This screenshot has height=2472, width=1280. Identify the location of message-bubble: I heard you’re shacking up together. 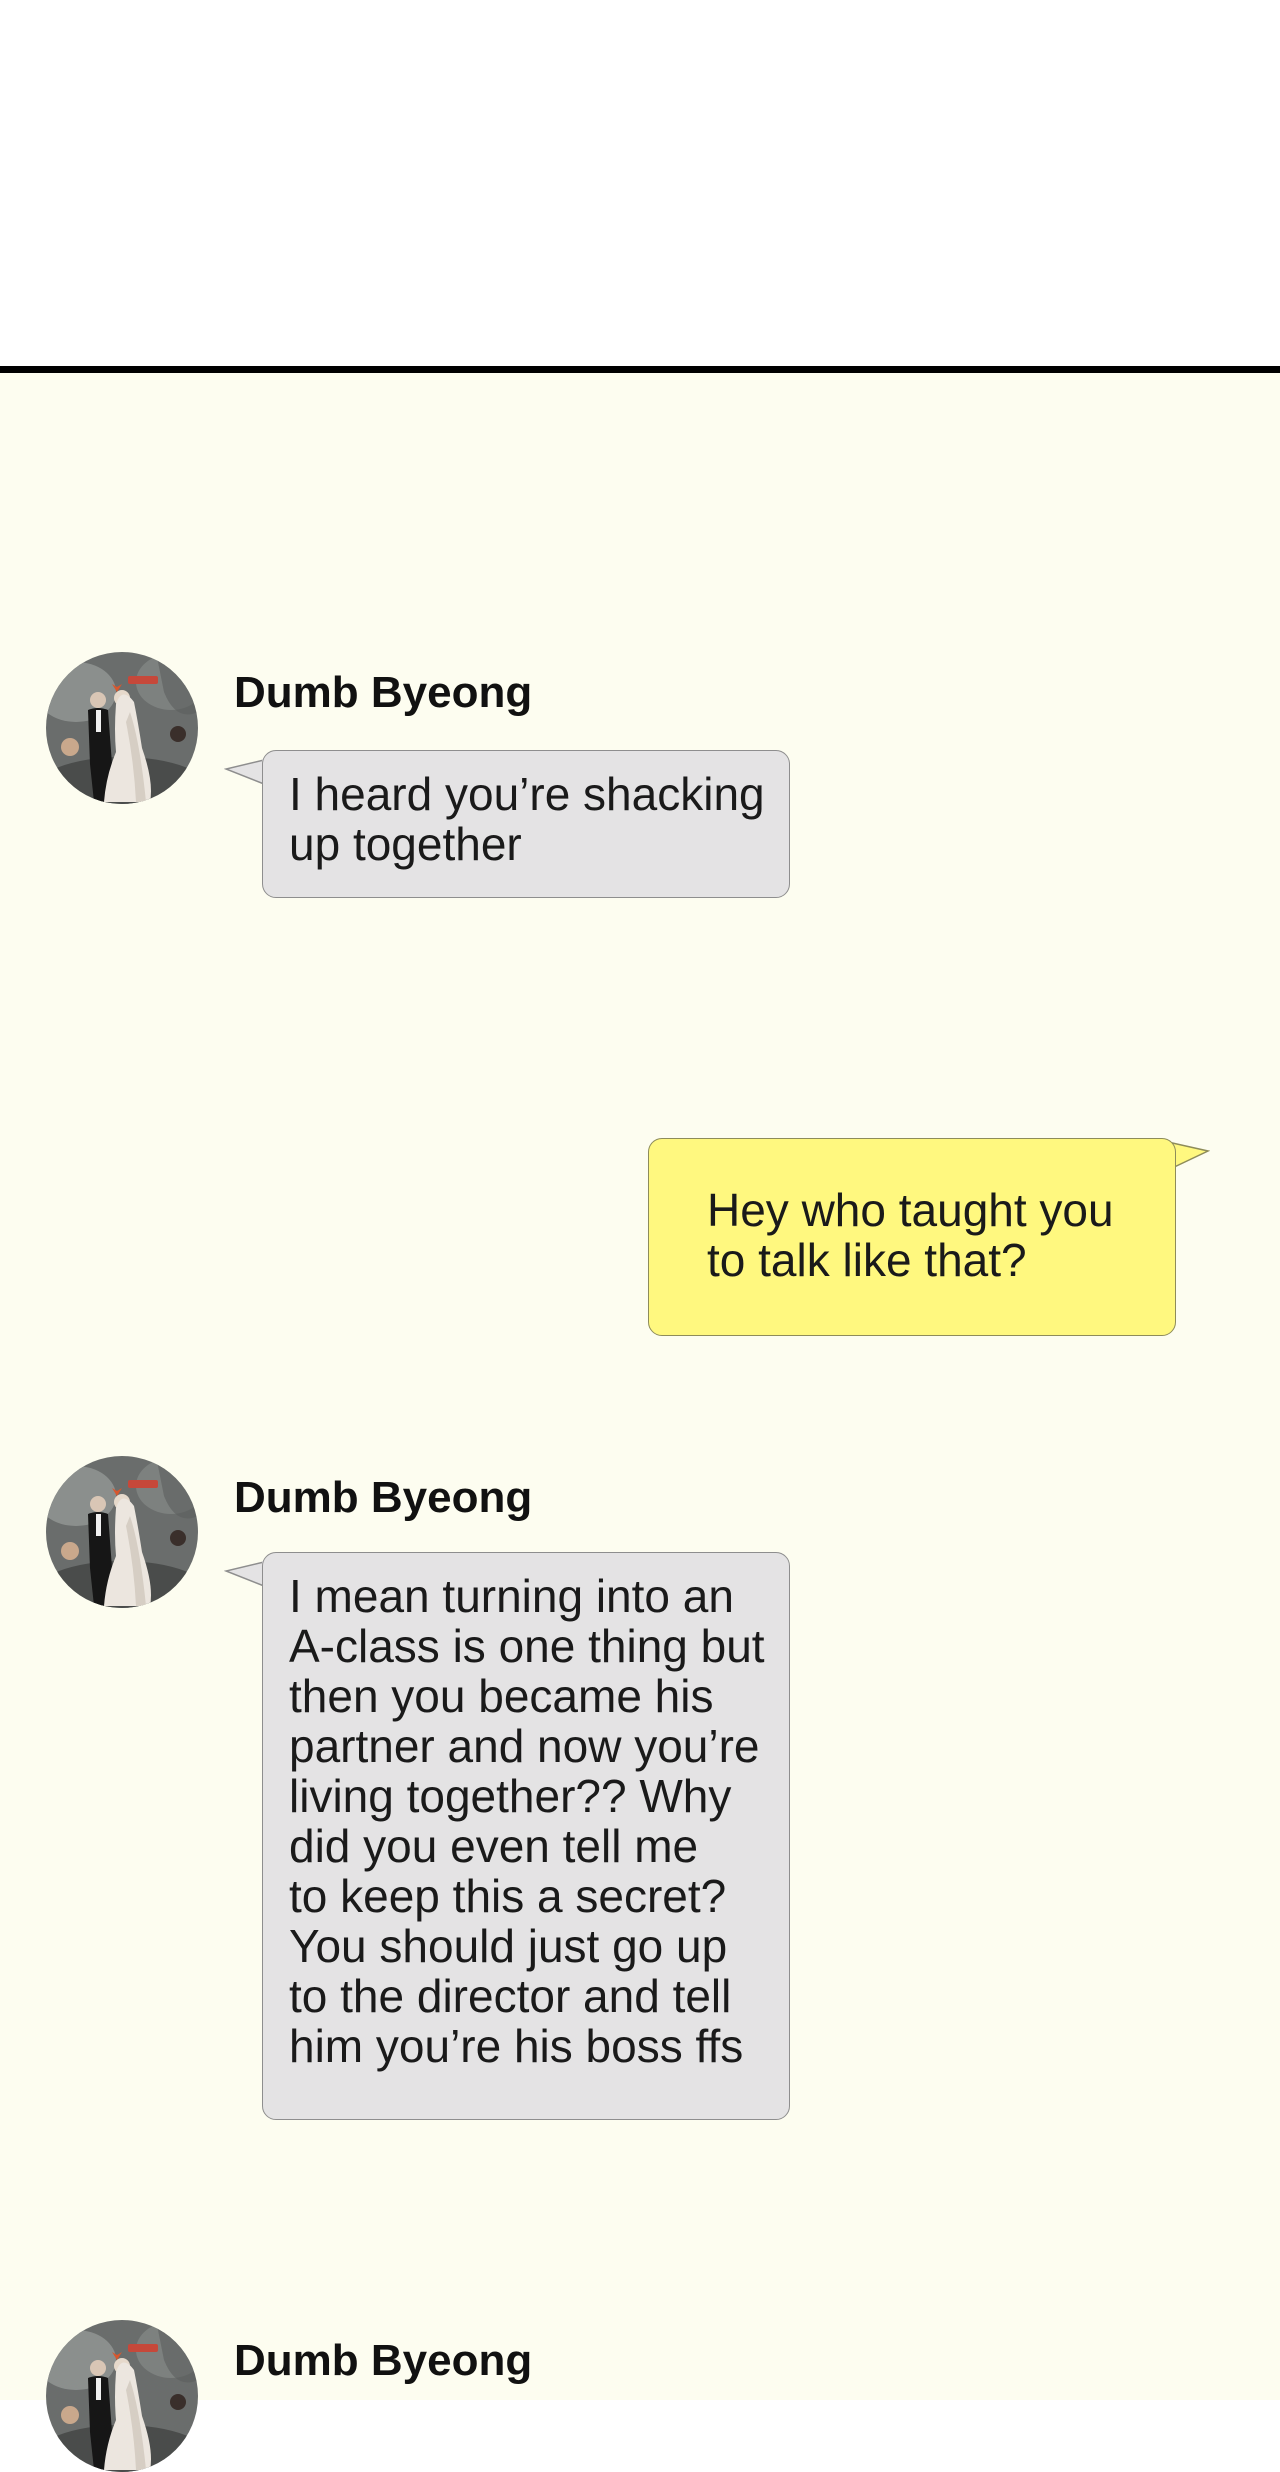
(526, 824).